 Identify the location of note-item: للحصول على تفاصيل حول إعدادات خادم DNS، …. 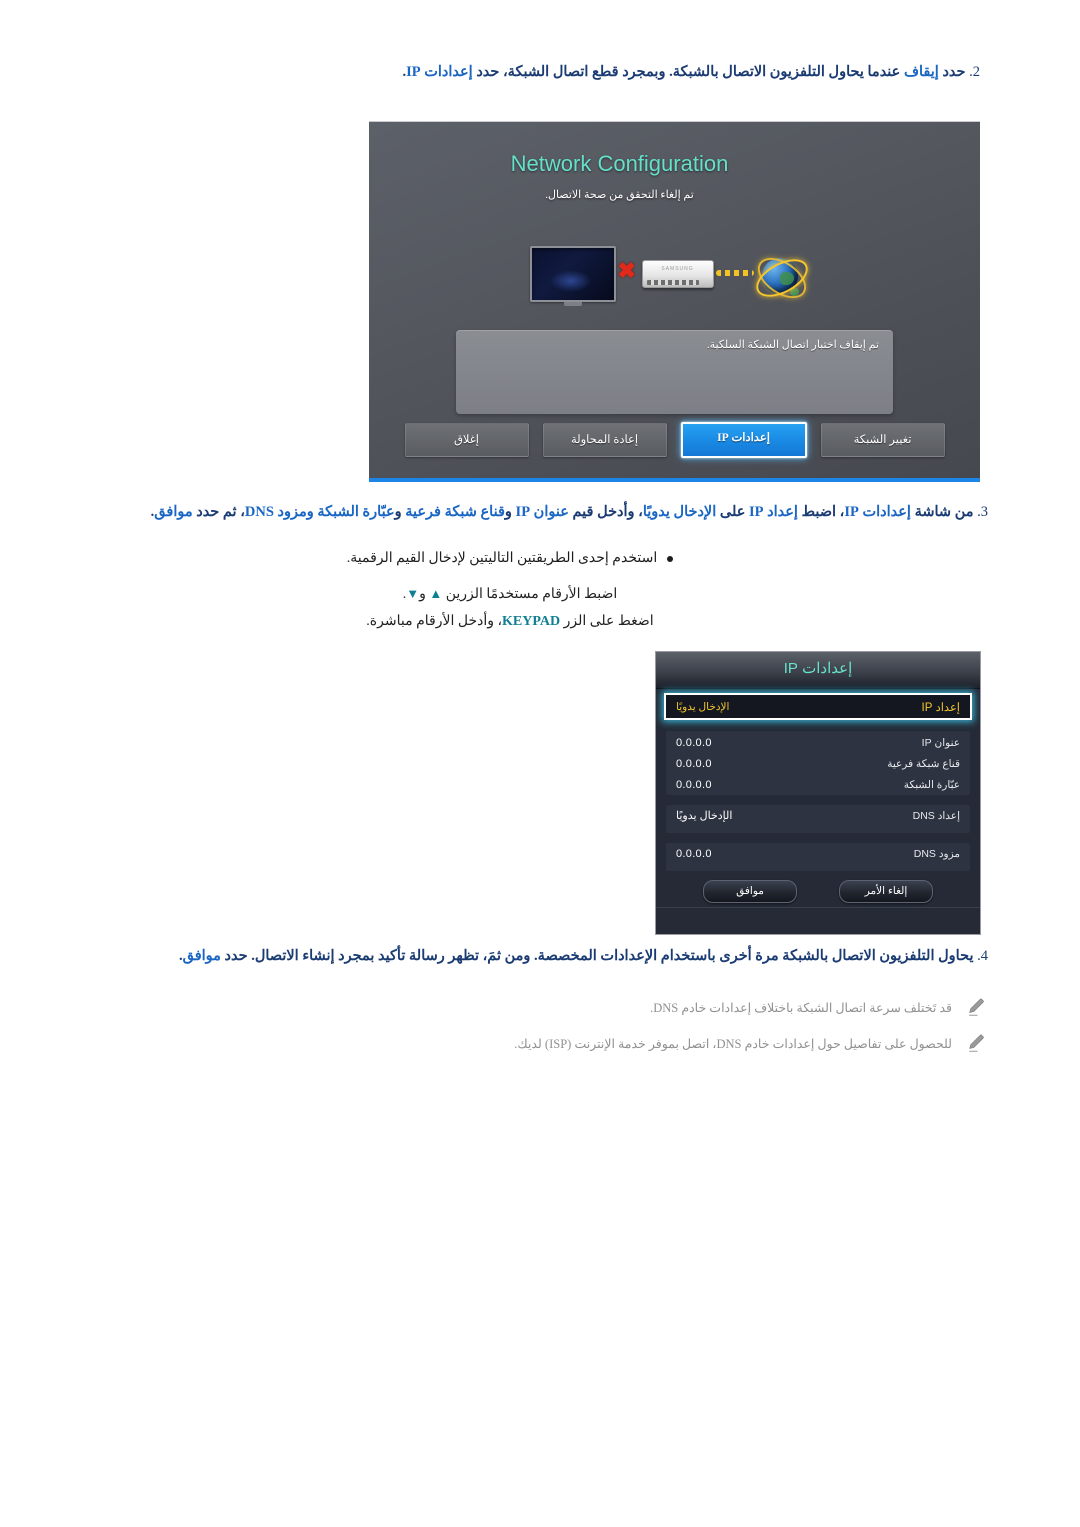
(544, 1045).